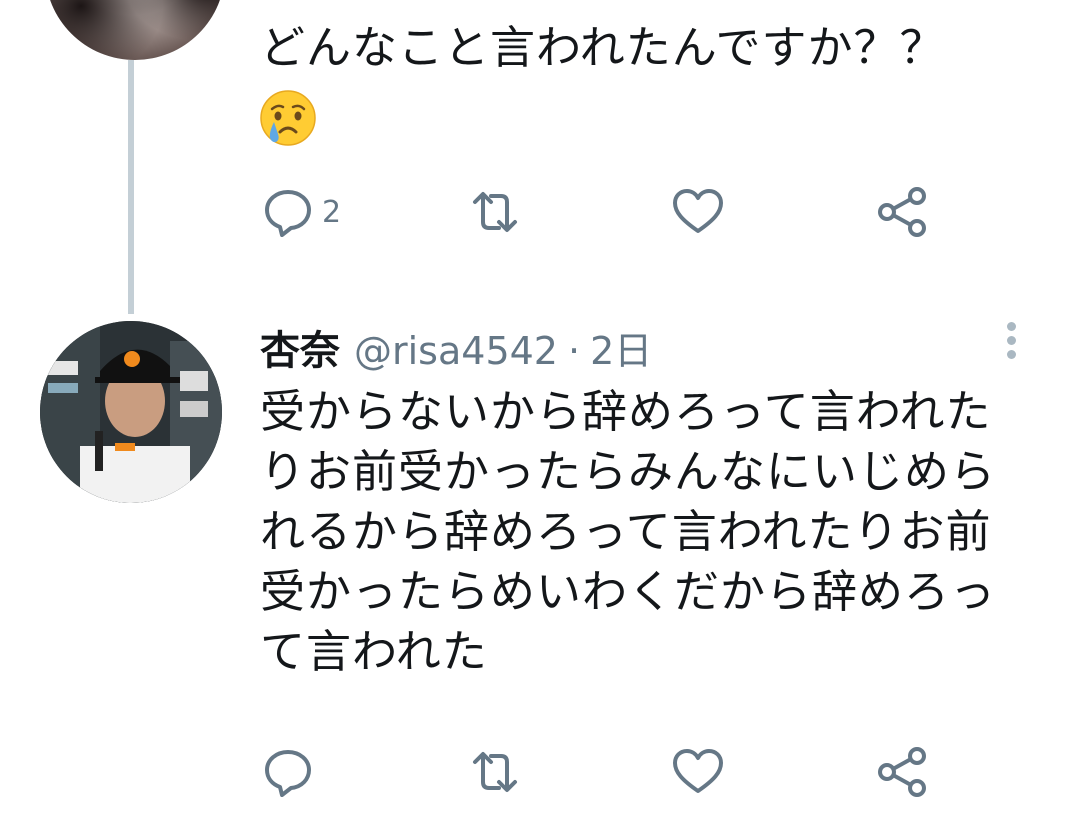  Describe the element at coordinates (300, 347) in the screenshot. I see `display-name: 杏奈` at that location.